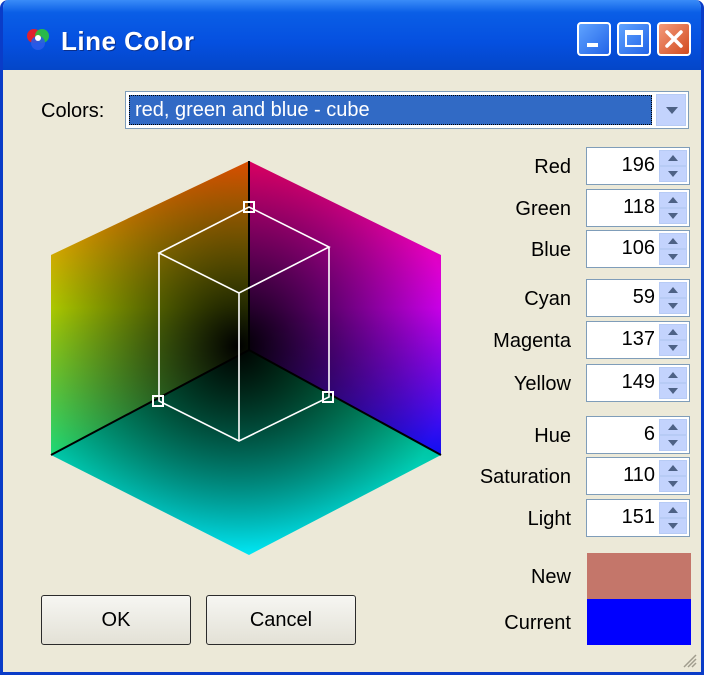 This screenshot has width=704, height=675. I want to click on minimize-icon, so click(592, 45).